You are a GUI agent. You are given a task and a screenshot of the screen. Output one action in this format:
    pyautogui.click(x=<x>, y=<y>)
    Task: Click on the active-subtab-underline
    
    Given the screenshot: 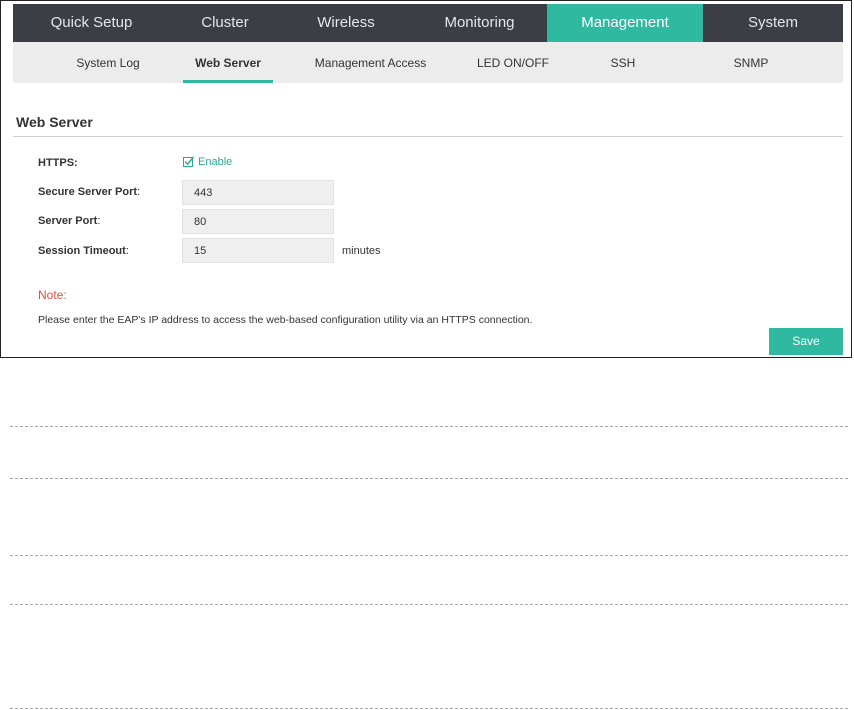 What is the action you would take?
    pyautogui.click(x=228, y=81)
    